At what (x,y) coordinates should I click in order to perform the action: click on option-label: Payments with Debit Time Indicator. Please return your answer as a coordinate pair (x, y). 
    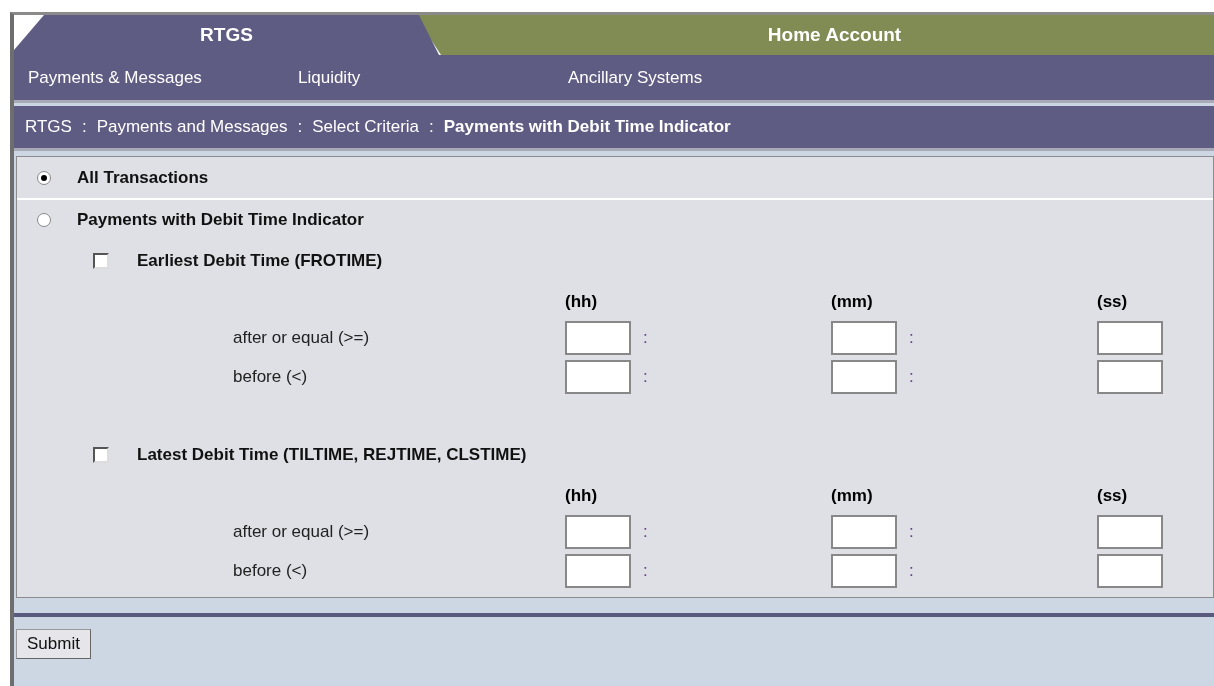
    Looking at the image, I should click on (220, 220).